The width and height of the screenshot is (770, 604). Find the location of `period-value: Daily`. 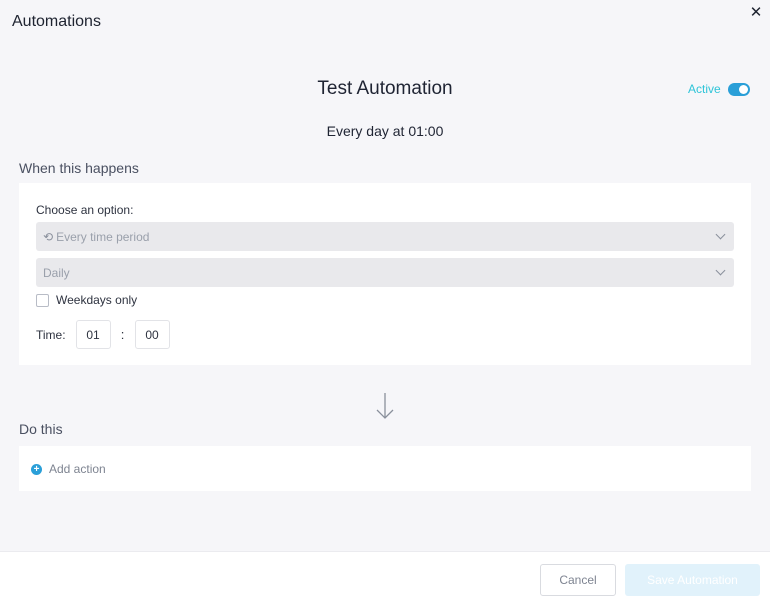

period-value: Daily is located at coordinates (56, 272).